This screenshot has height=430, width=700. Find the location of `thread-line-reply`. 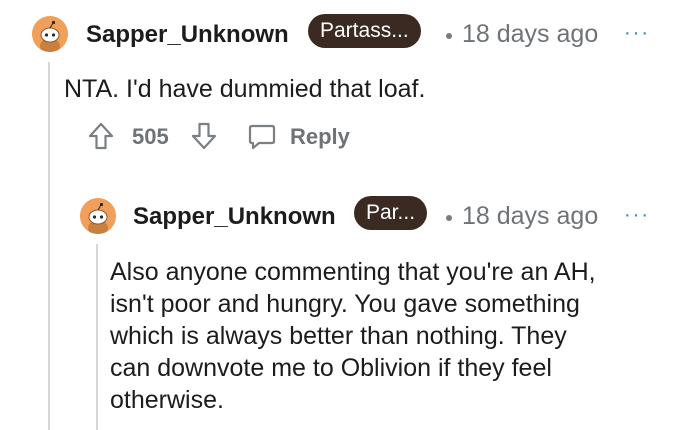

thread-line-reply is located at coordinates (97, 337).